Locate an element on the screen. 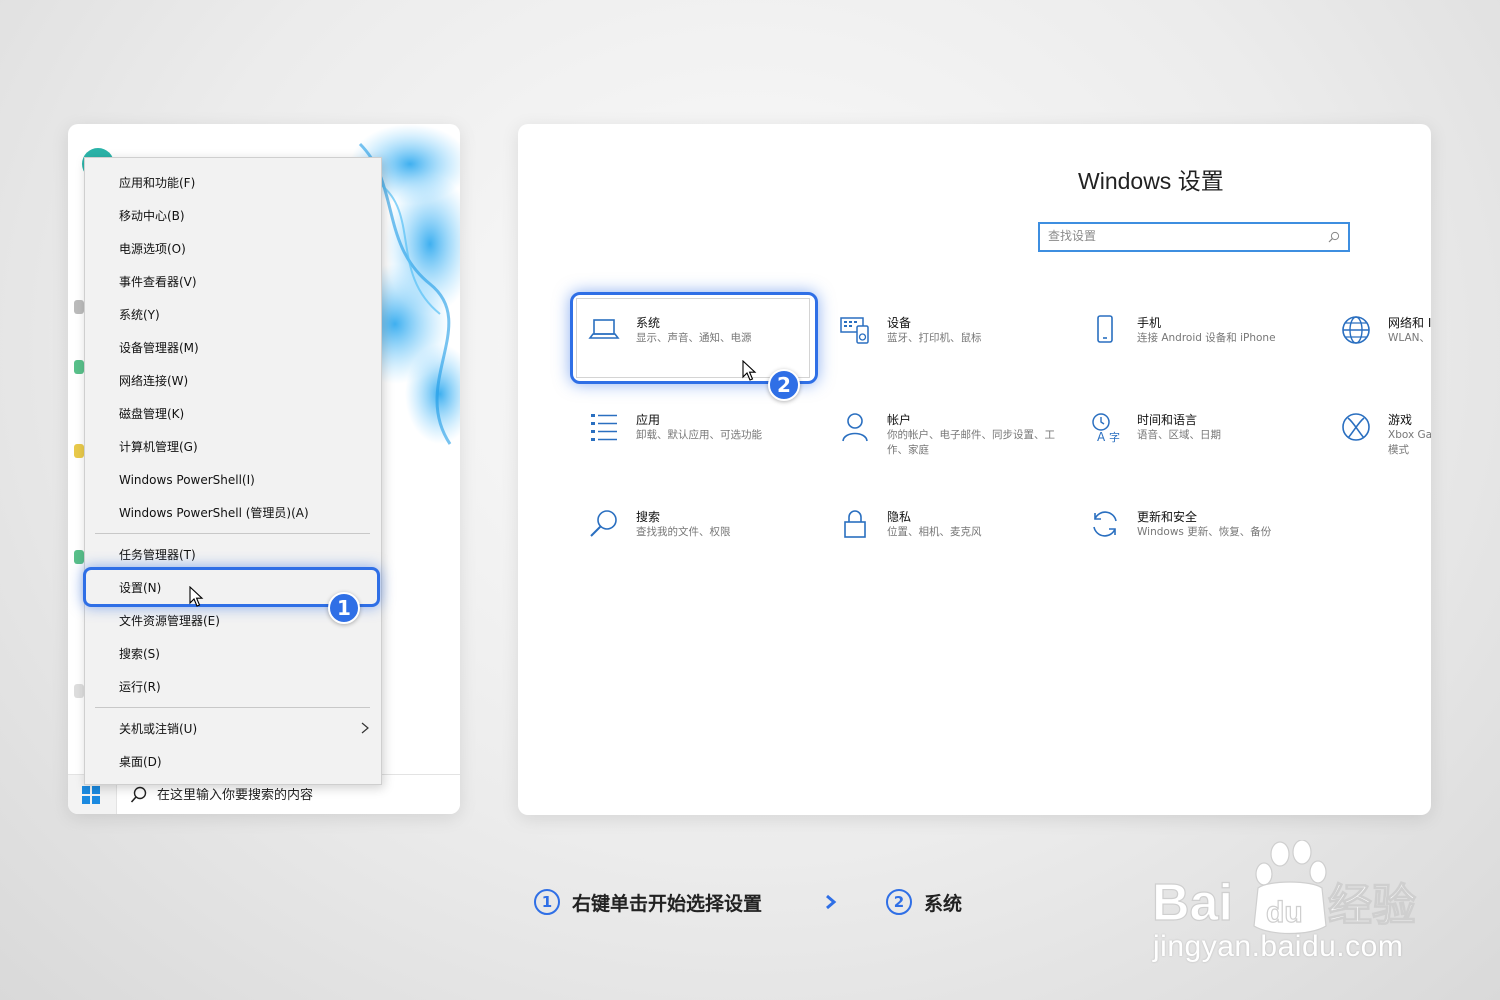 The height and width of the screenshot is (1000, 1500). tile-update-security-desc: Windows 更新、恢复、备份 is located at coordinates (1204, 532).